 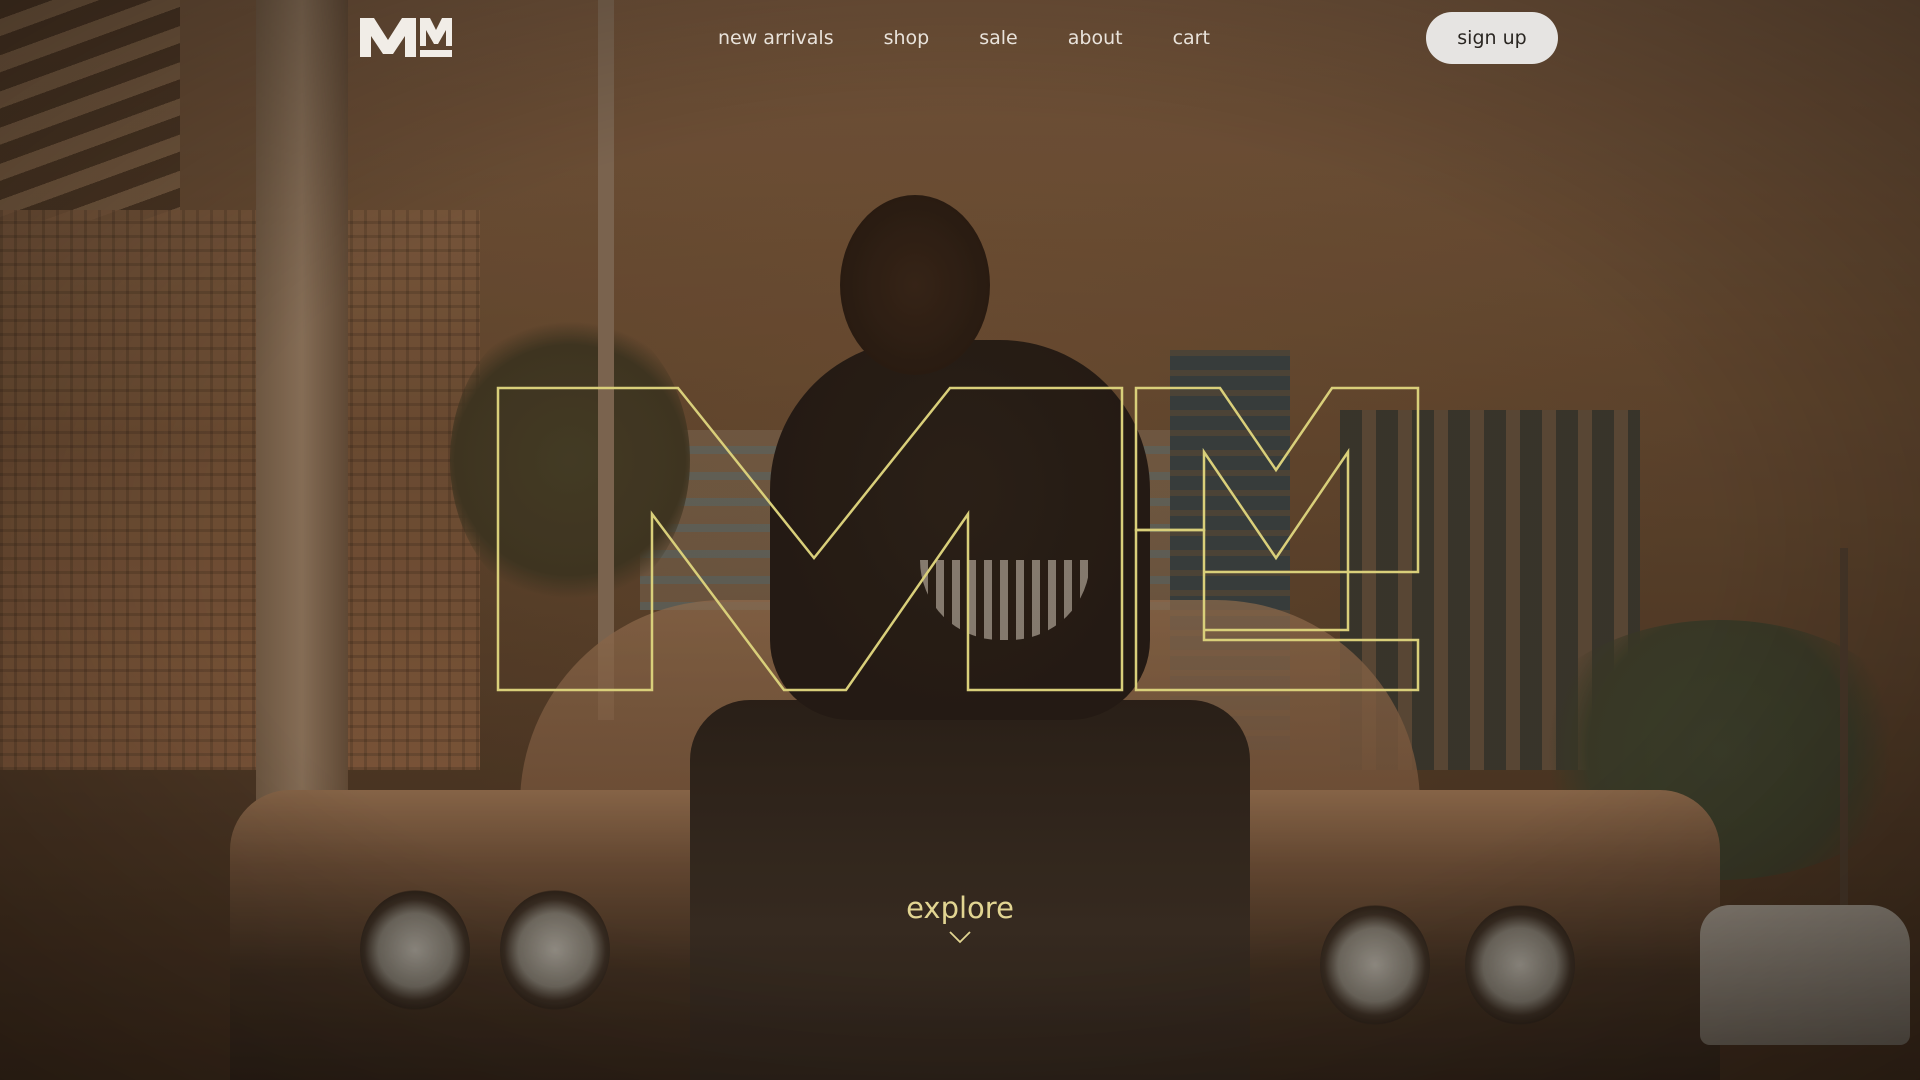 I want to click on hero-mm-outline-logo, so click(x=958, y=539).